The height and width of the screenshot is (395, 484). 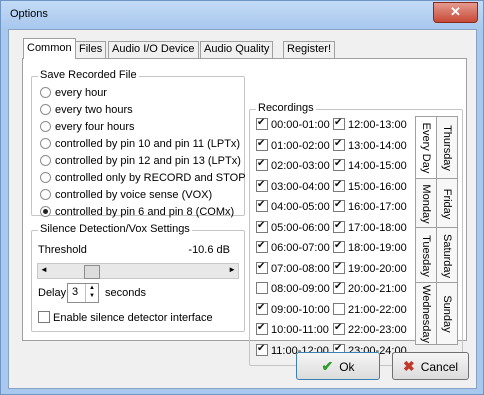 What do you see at coordinates (140, 145) in the screenshot?
I see `save-option-3: controlled by pin 10 and pin 11 (LPTx)` at bounding box center [140, 145].